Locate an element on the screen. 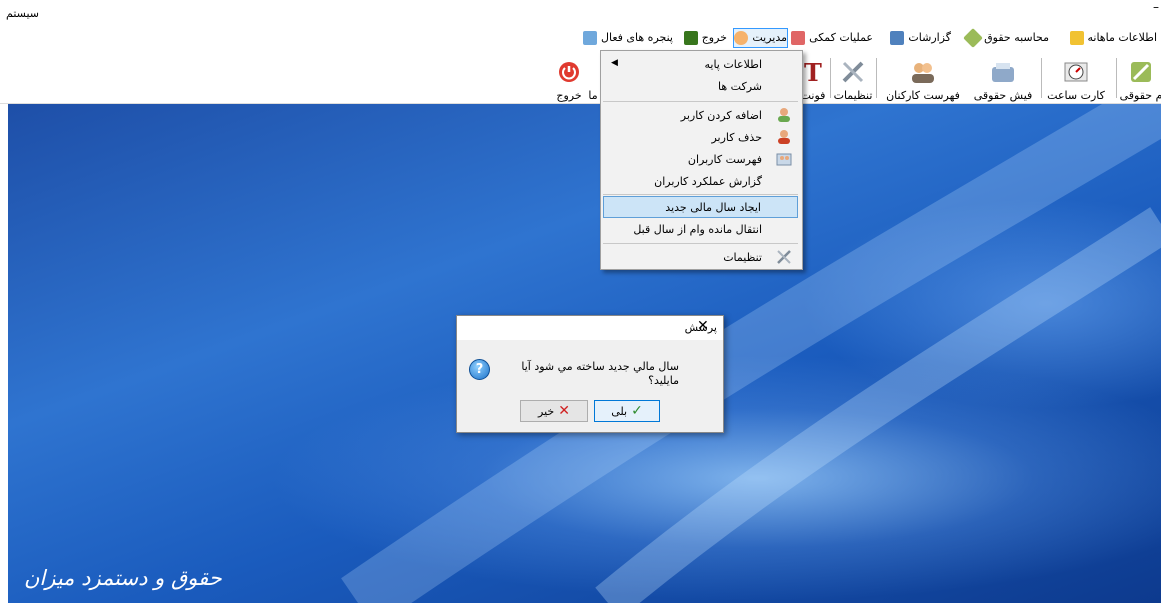  menu-item-label: گزارش عملکرد کاربران is located at coordinates (708, 181).